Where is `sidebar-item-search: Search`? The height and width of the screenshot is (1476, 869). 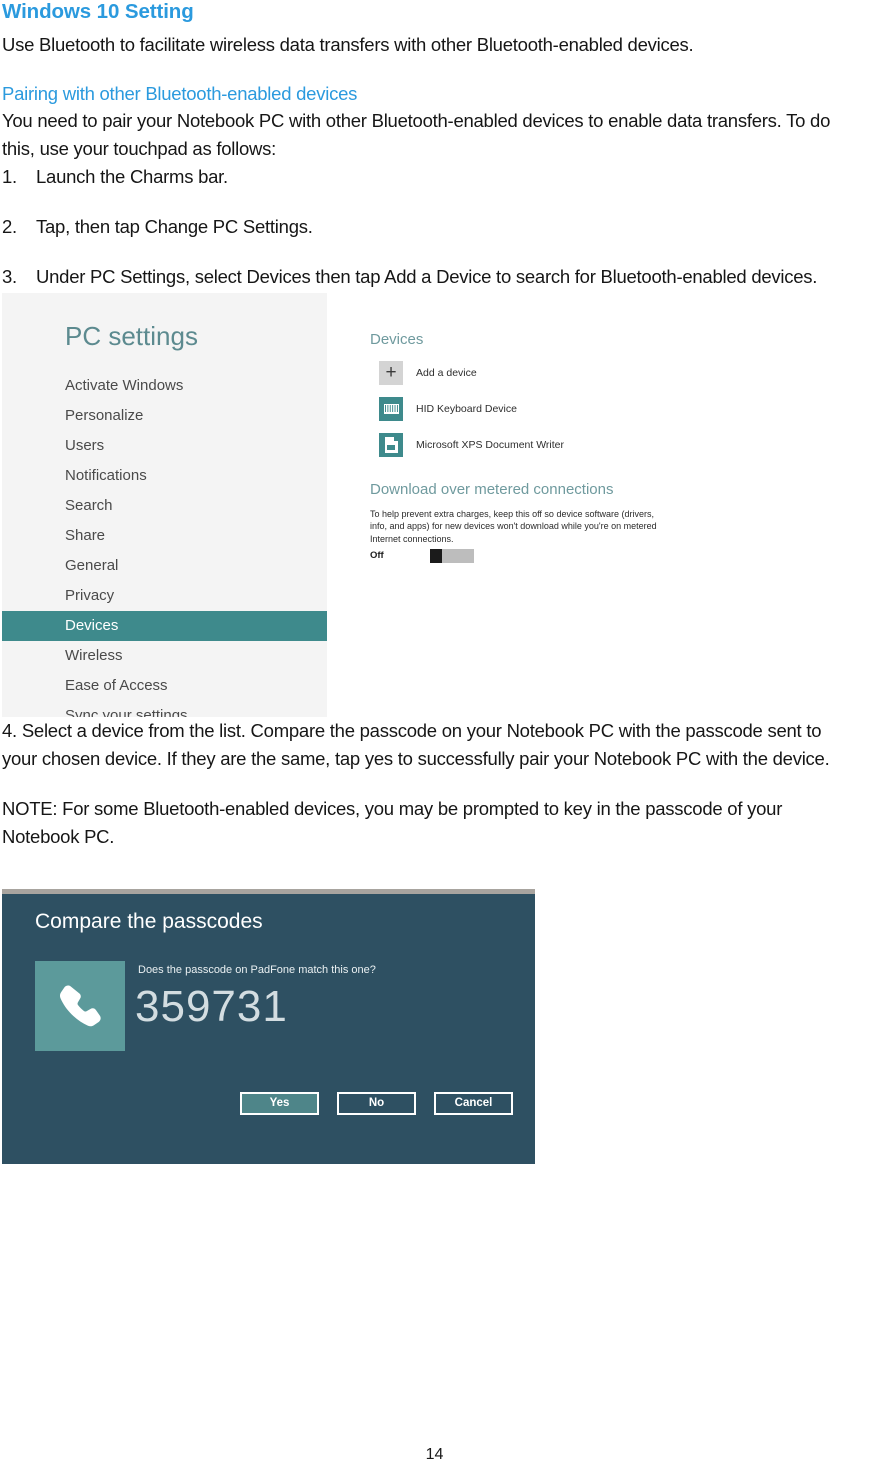 sidebar-item-search: Search is located at coordinates (164, 506).